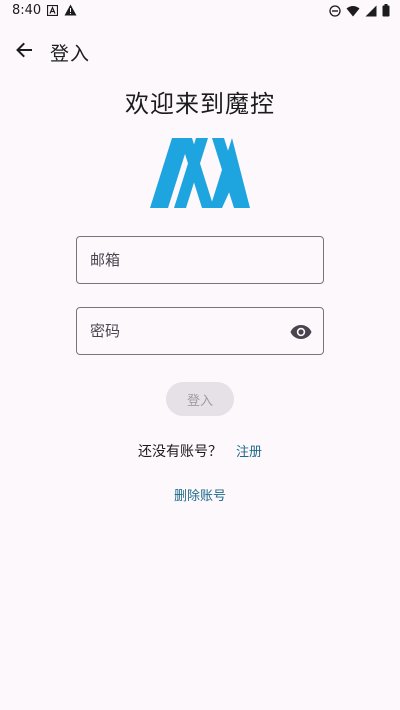  What do you see at coordinates (179, 452) in the screenshot?
I see `register-prompt: 还没有账号？` at bounding box center [179, 452].